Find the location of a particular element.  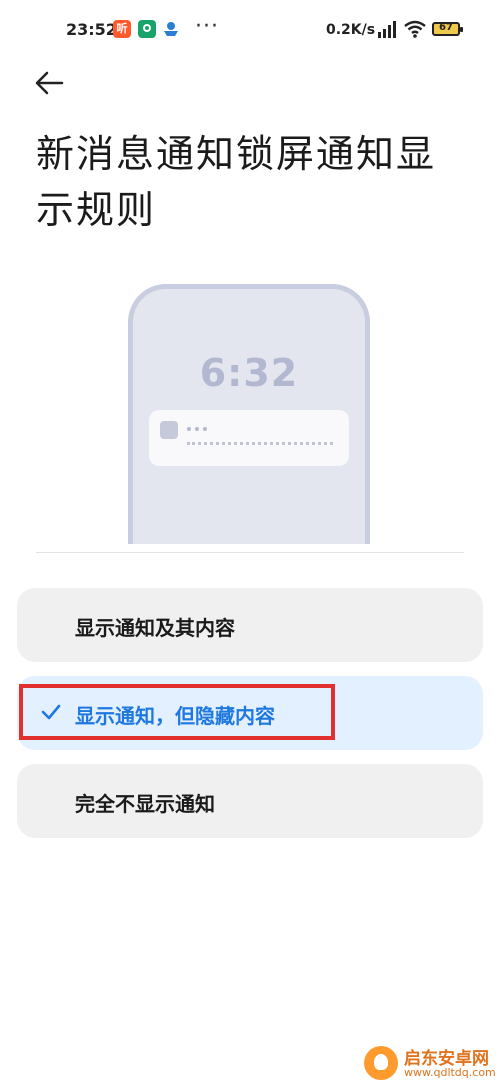

status-bar: 23:52 听 ··· 0.2K/s 67 is located at coordinates (250, 31).